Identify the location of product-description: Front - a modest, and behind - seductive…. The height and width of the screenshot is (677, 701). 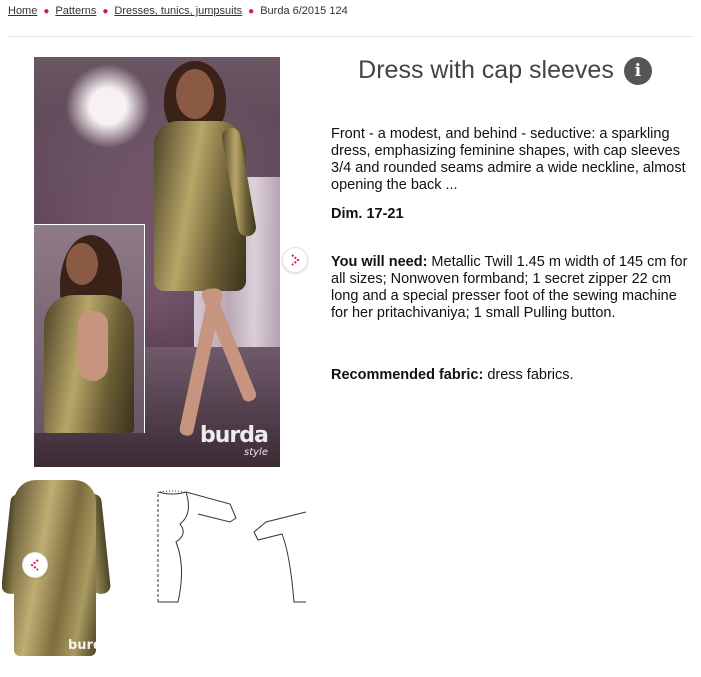
(508, 159).